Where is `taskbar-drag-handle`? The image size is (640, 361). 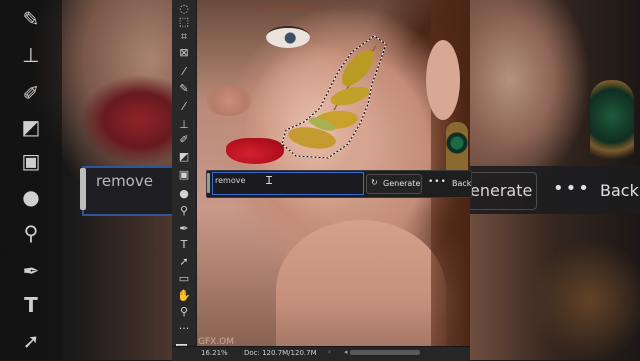
taskbar-drag-handle is located at coordinates (208, 183).